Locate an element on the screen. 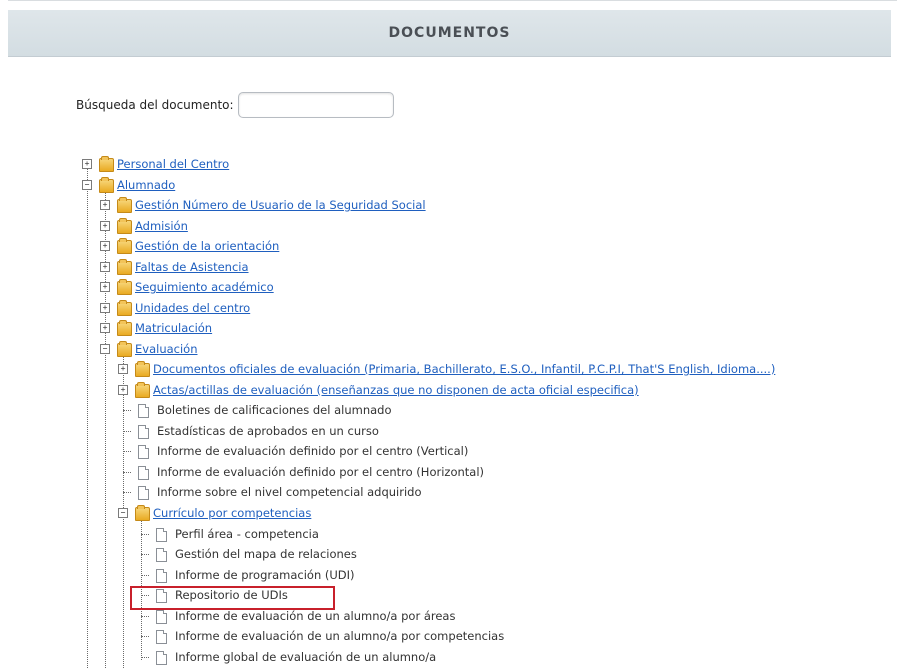 This screenshot has height=670, width=897. tree-label: Estadísticas de aprobados en un curso is located at coordinates (268, 431).